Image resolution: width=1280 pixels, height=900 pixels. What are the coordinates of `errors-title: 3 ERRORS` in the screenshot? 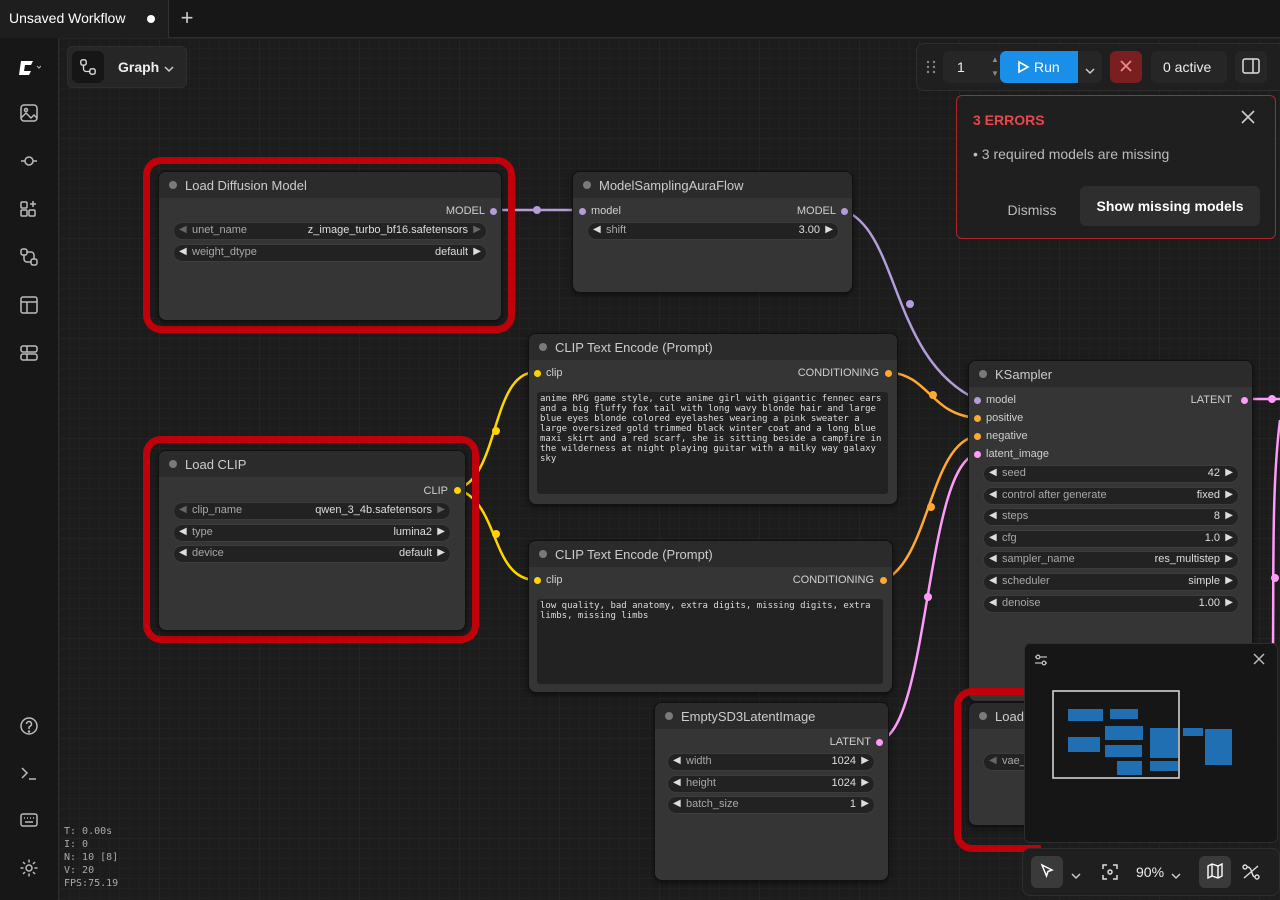 It's located at (1009, 120).